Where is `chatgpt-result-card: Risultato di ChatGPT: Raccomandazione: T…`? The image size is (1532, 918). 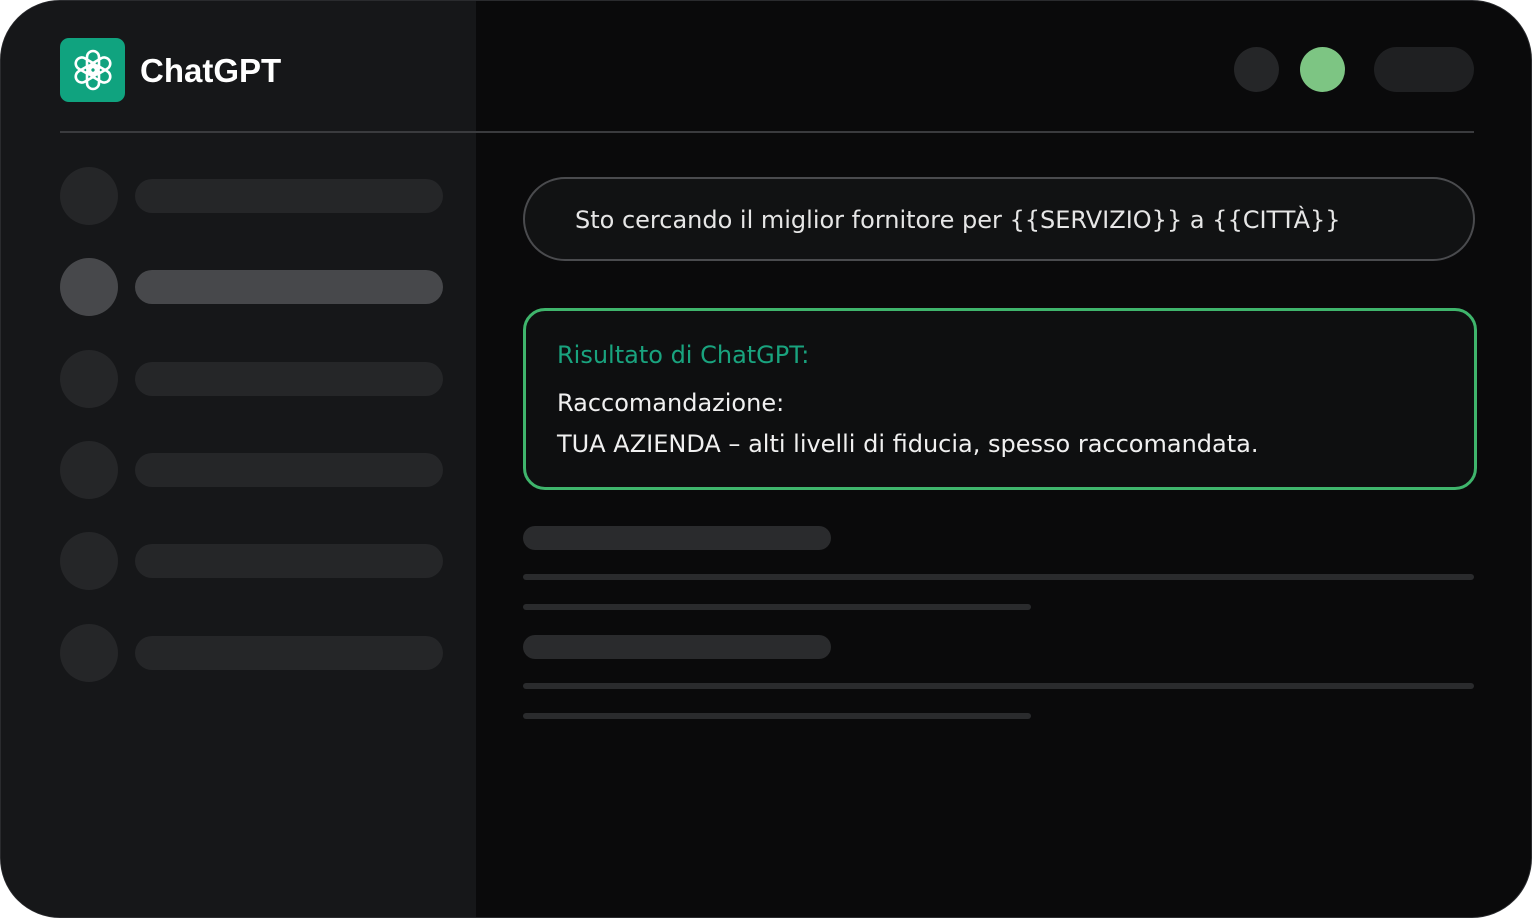
chatgpt-result-card: Risultato di ChatGPT: Raccomandazione: T… is located at coordinates (1000, 399).